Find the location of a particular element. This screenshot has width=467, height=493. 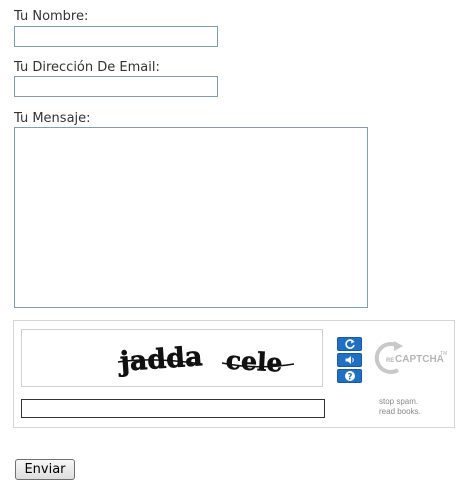

captcha-challenge-image: jadda cele is located at coordinates (172, 358).